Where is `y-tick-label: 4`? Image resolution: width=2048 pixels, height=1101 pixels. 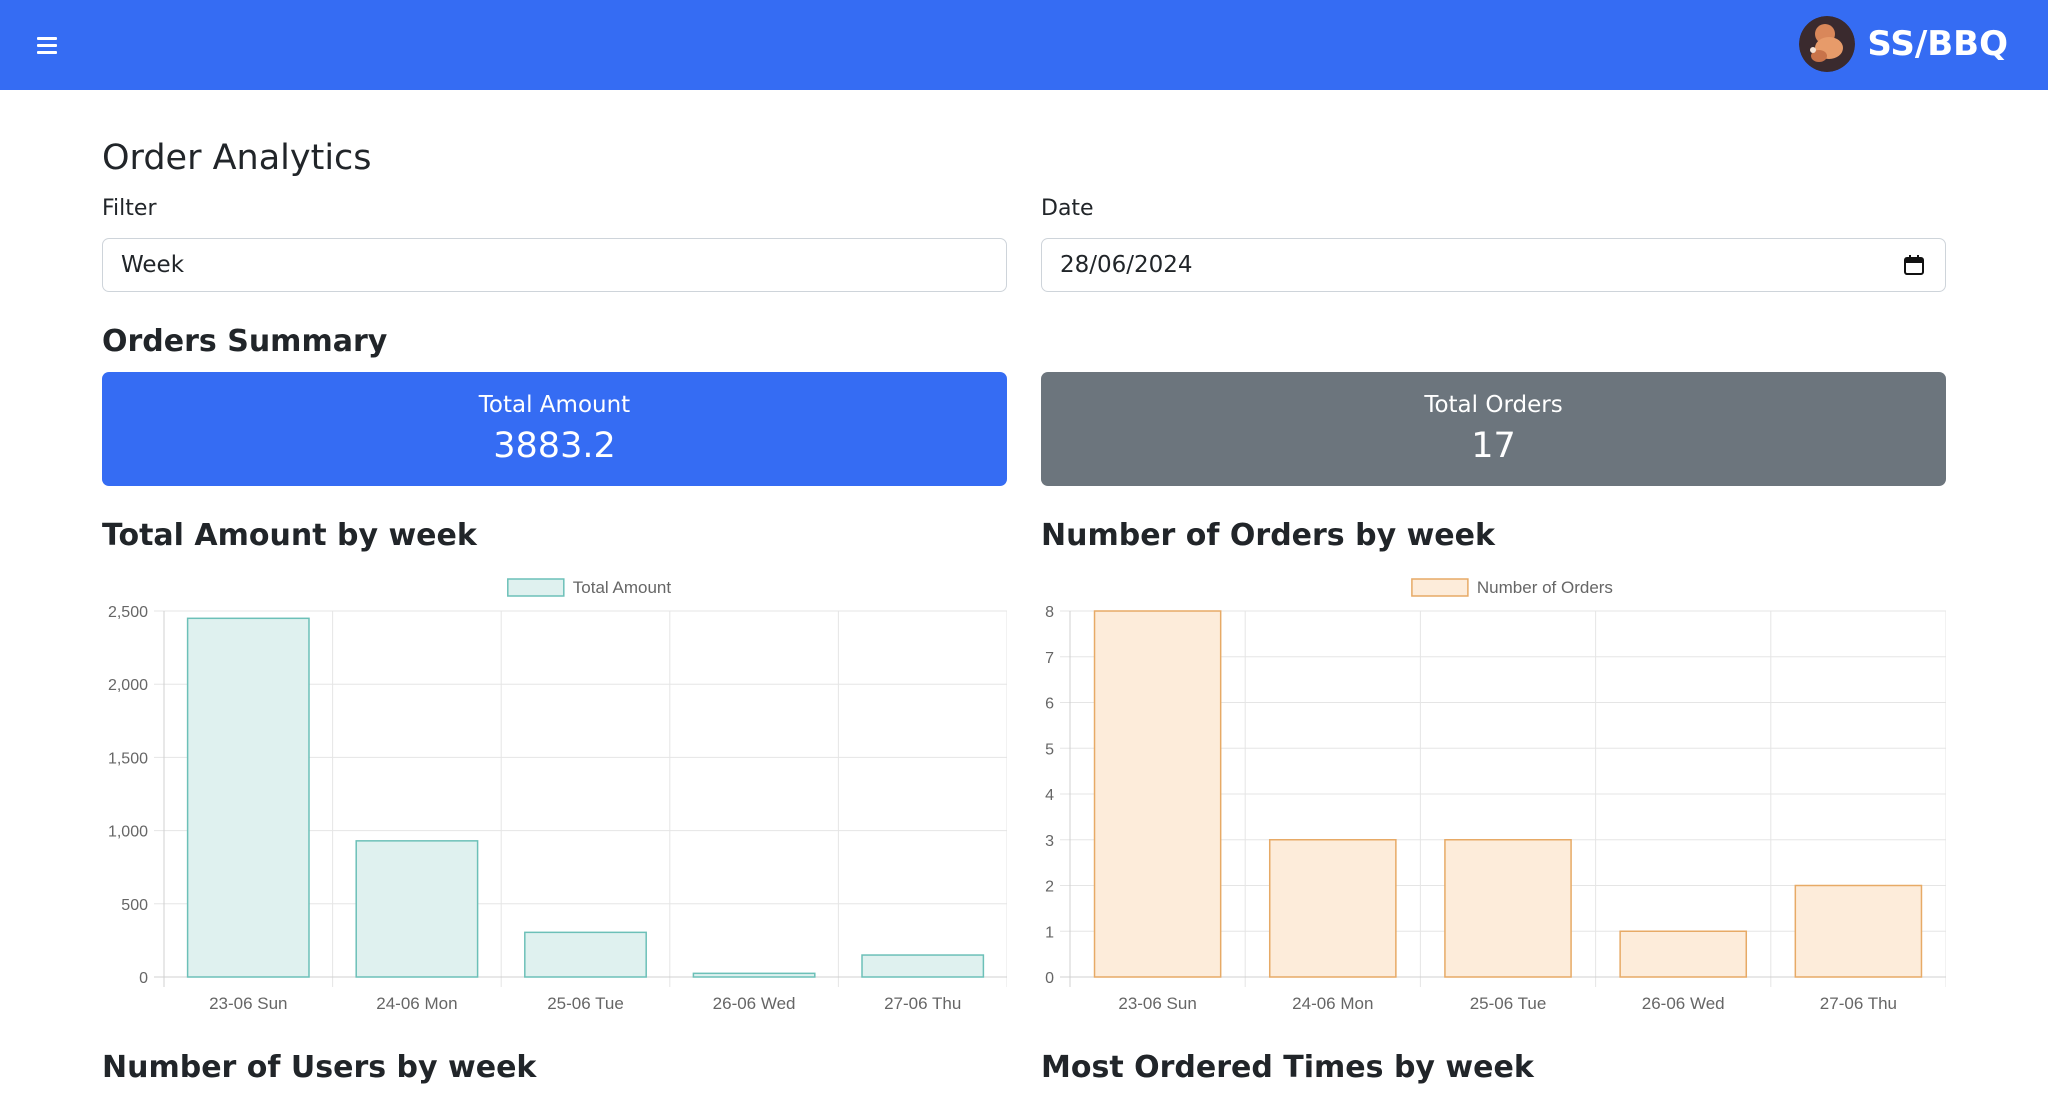 y-tick-label: 4 is located at coordinates (1049, 795).